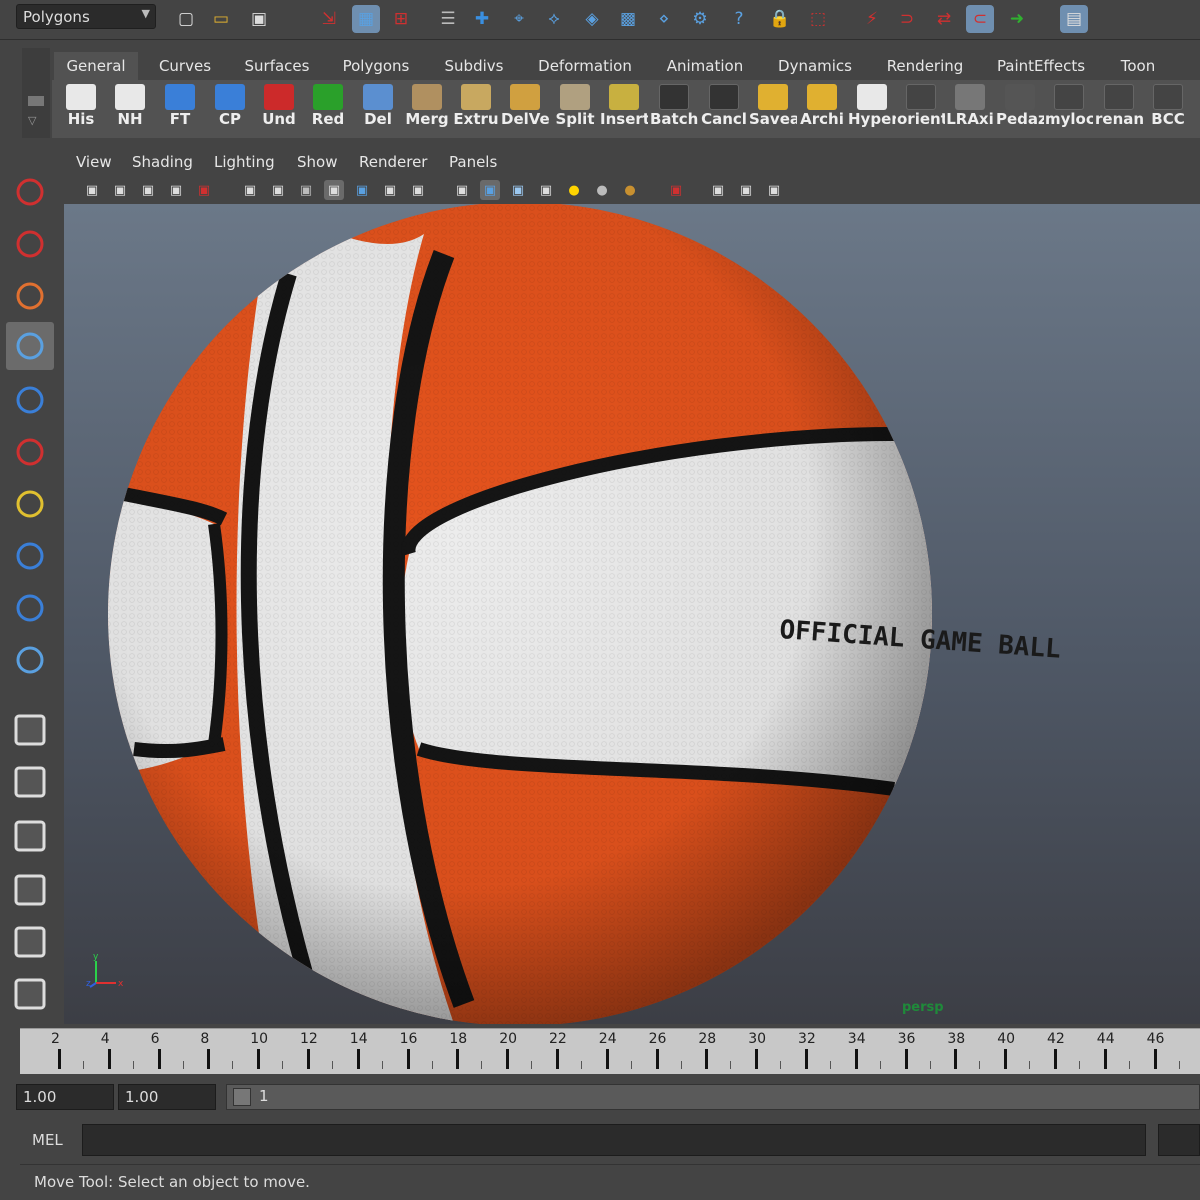  I want to click on rotate-tool-icon, so click(30, 400).